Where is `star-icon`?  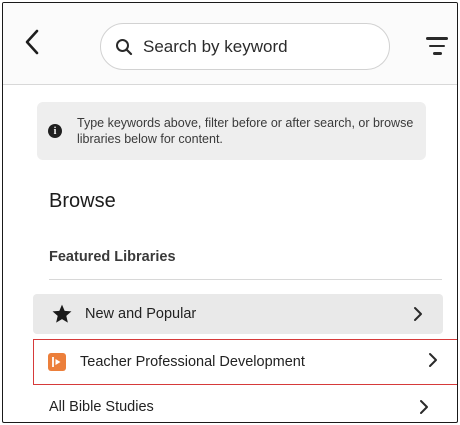 star-icon is located at coordinates (62, 313).